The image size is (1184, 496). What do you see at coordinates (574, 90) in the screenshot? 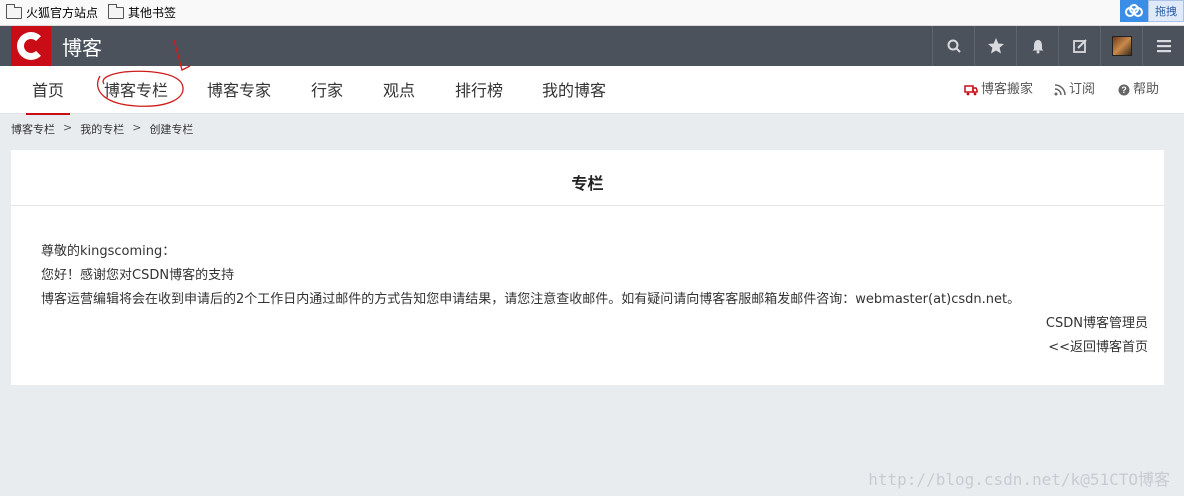
I see `nav-item-my-blog: 我的博客` at bounding box center [574, 90].